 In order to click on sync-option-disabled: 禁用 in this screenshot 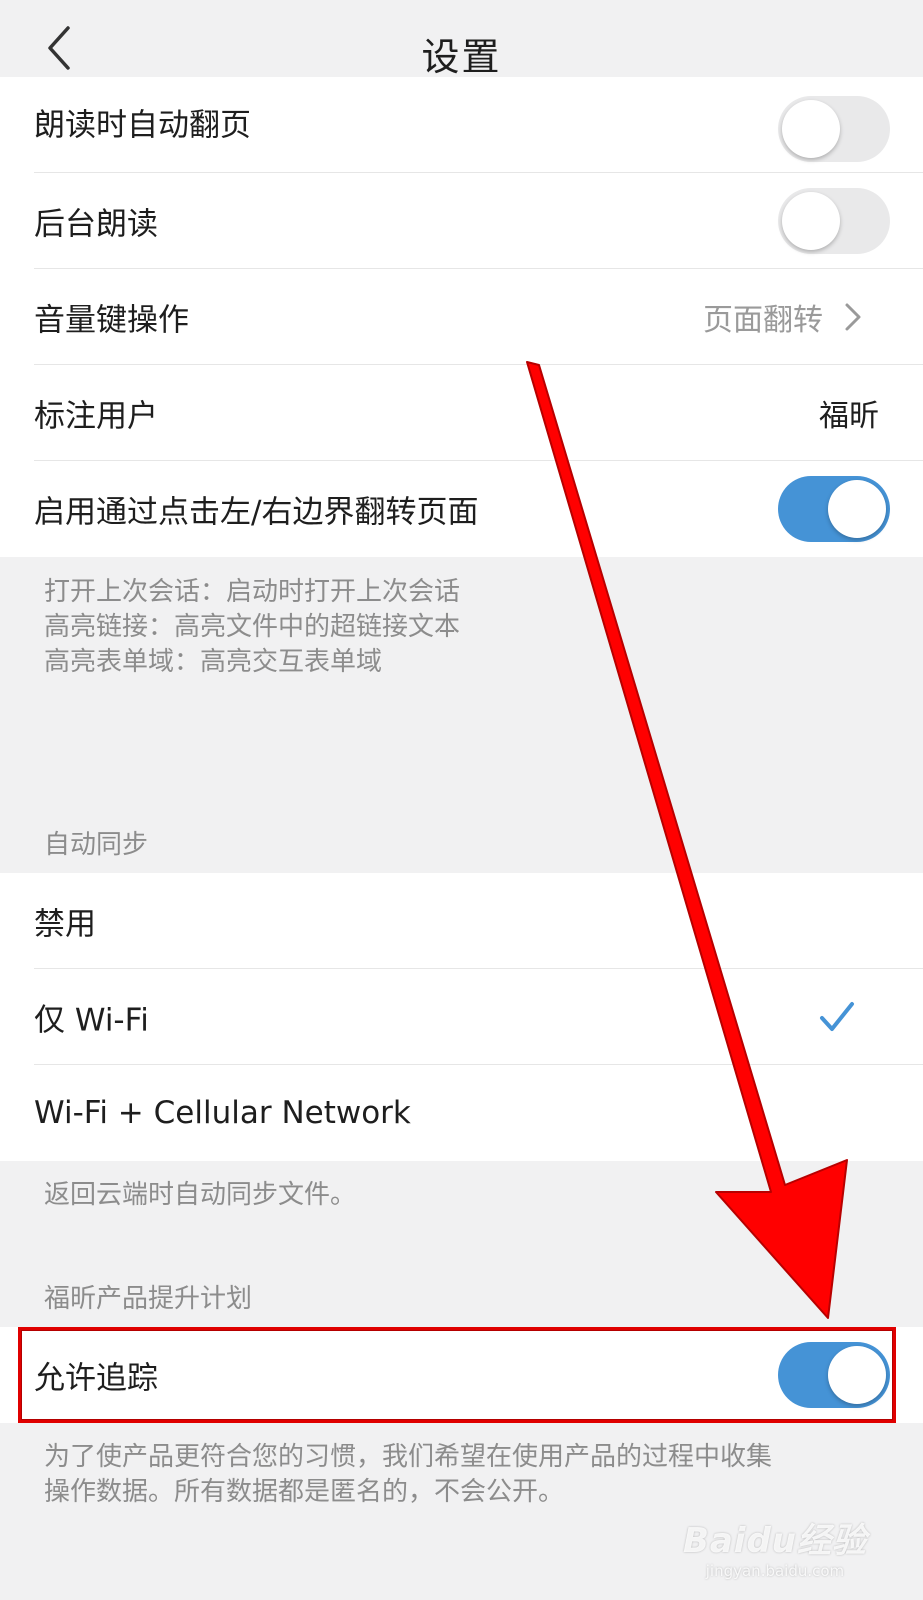, I will do `click(461, 921)`.